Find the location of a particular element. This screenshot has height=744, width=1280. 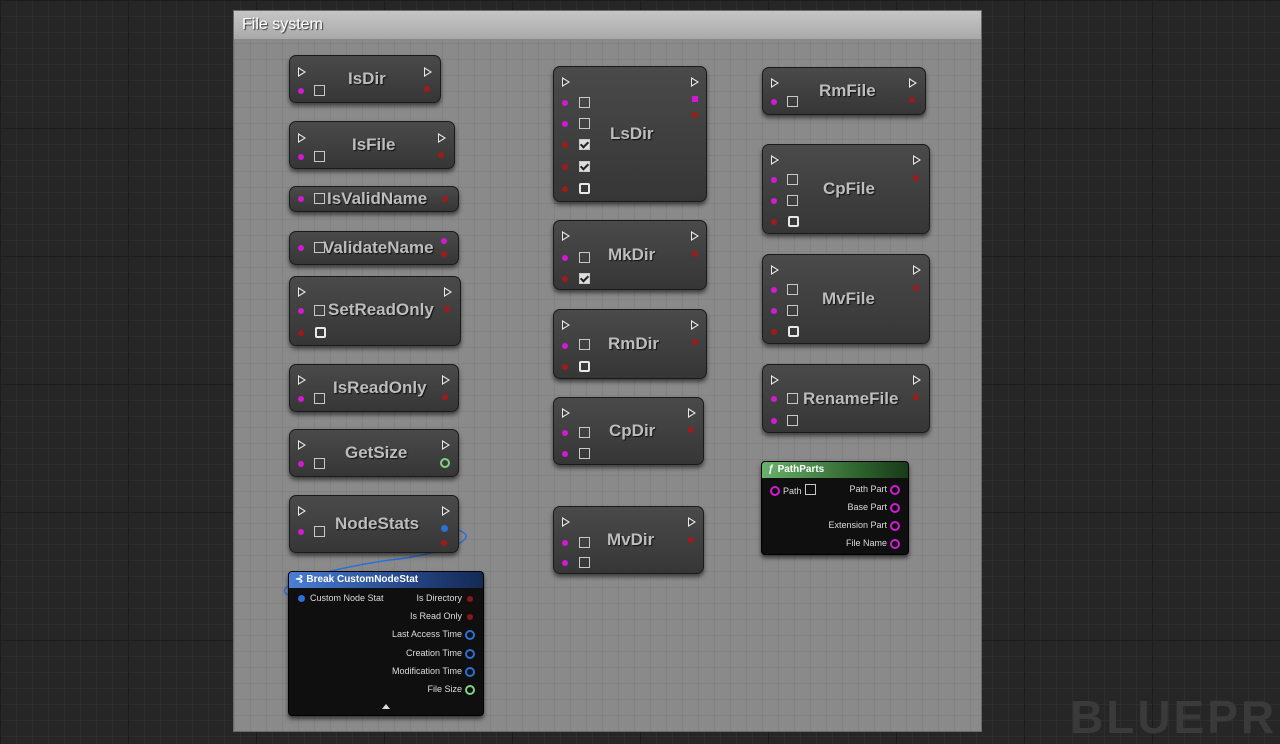

int-pin-out is located at coordinates (445, 463).